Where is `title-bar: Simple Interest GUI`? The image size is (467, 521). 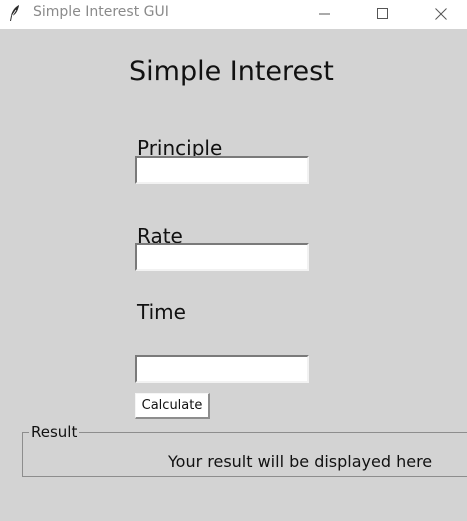 title-bar: Simple Interest GUI is located at coordinates (233, 14).